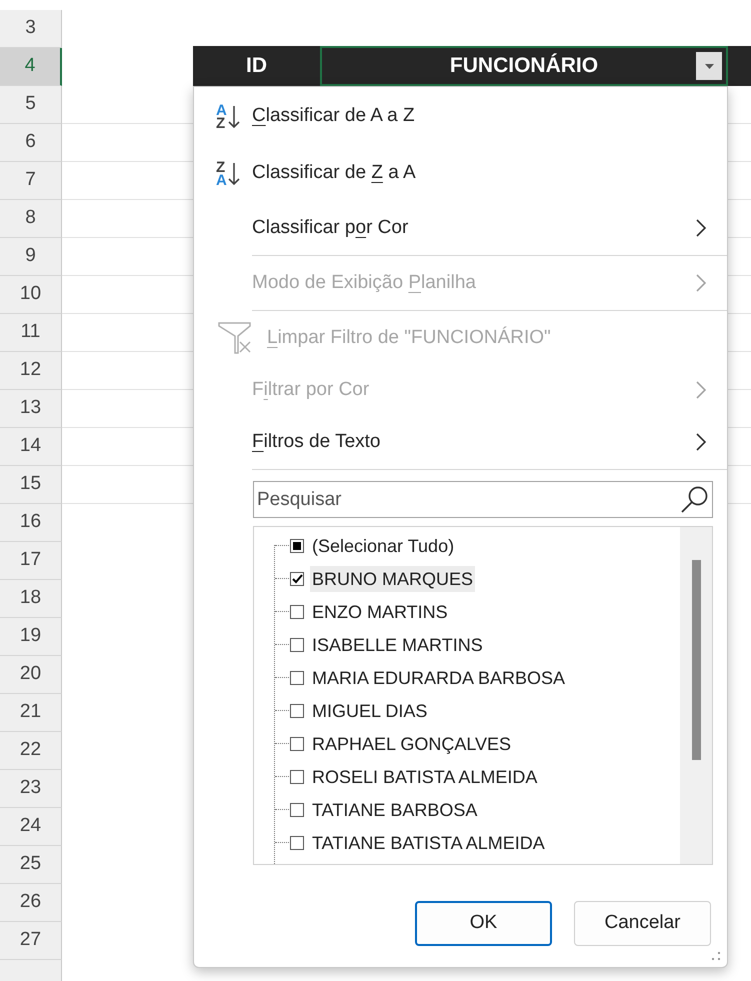 The width and height of the screenshot is (751, 981). I want to click on row-number: 26, so click(31, 903).